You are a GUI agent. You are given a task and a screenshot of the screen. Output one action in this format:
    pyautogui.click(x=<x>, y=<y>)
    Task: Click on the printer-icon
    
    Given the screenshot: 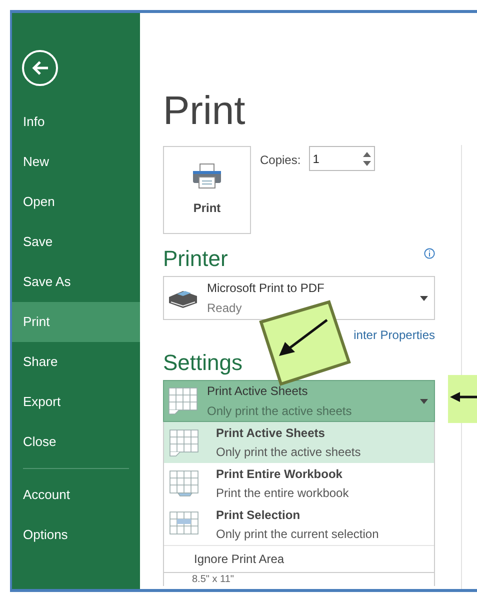 What is the action you would take?
    pyautogui.click(x=207, y=176)
    